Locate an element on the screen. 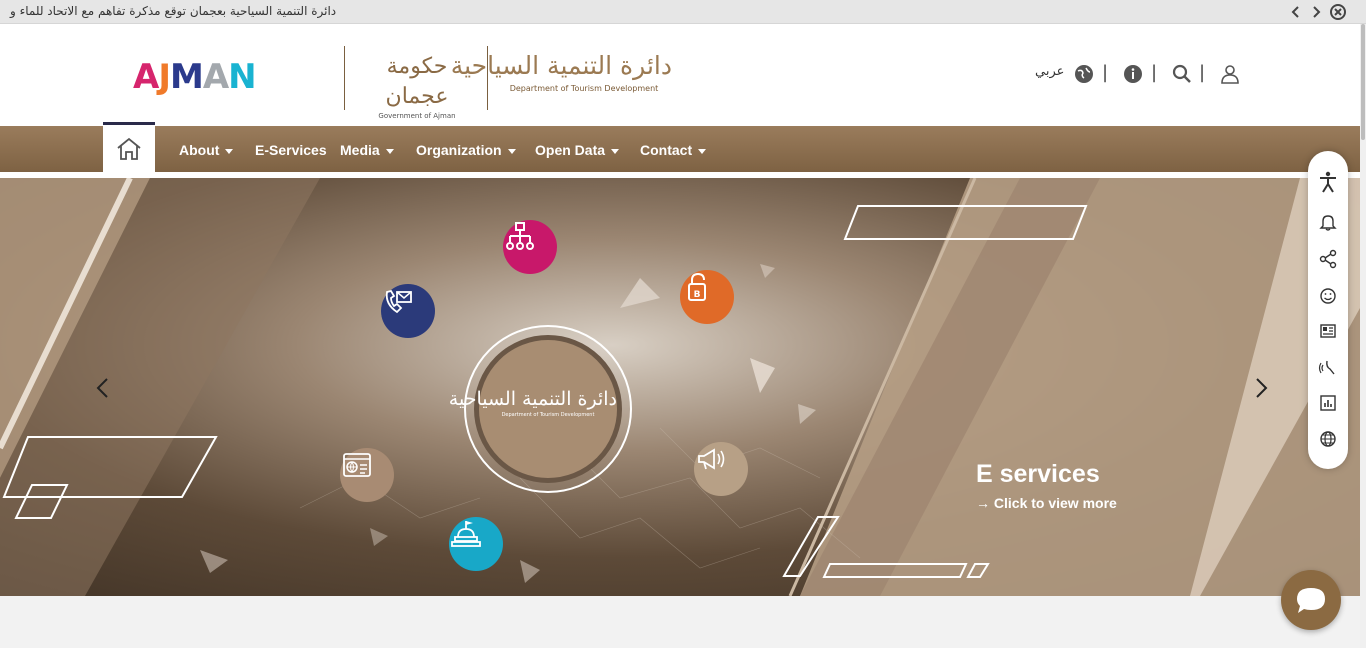 The height and width of the screenshot is (648, 1366). ajman-logo-letter: J is located at coordinates (164, 77).